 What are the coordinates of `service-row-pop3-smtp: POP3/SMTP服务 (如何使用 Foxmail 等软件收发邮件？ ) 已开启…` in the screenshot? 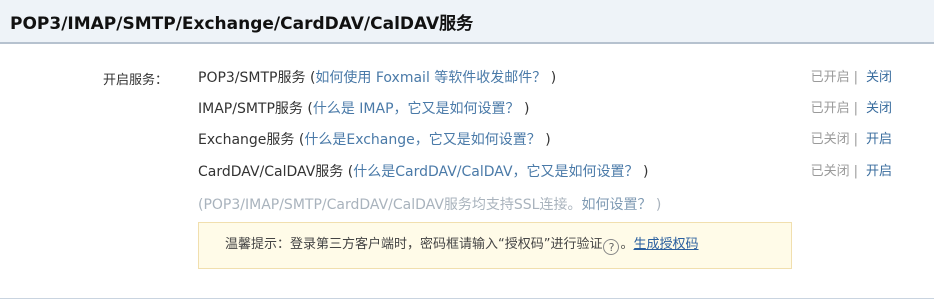 It's located at (545, 78).